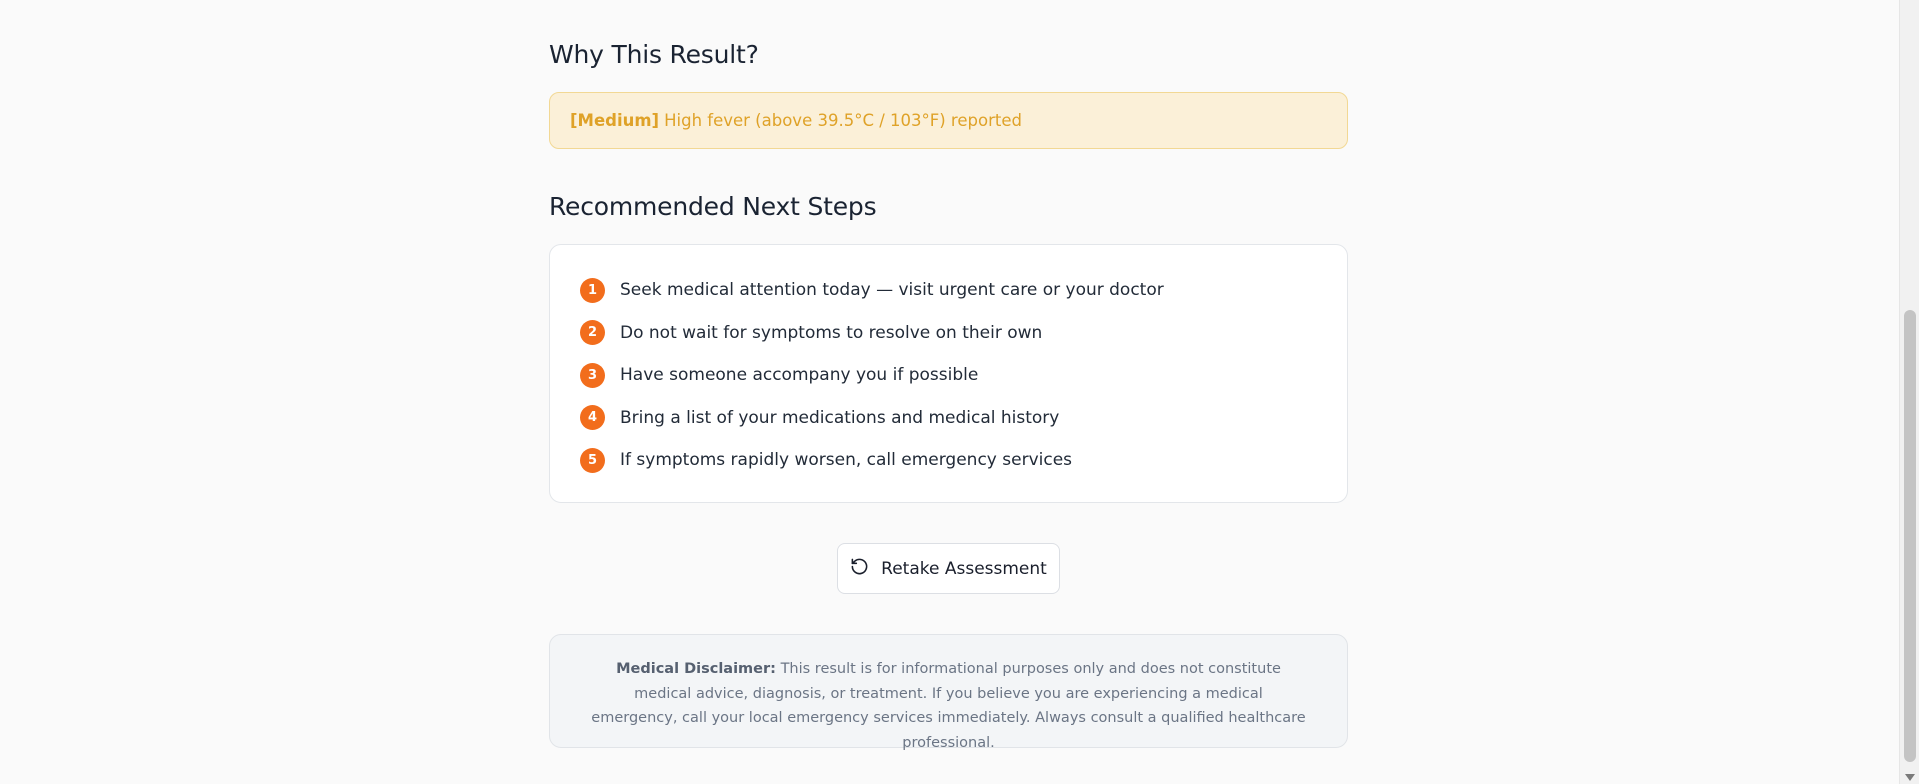 The height and width of the screenshot is (784, 1919). What do you see at coordinates (592, 460) in the screenshot?
I see `step-number-badge: 5` at bounding box center [592, 460].